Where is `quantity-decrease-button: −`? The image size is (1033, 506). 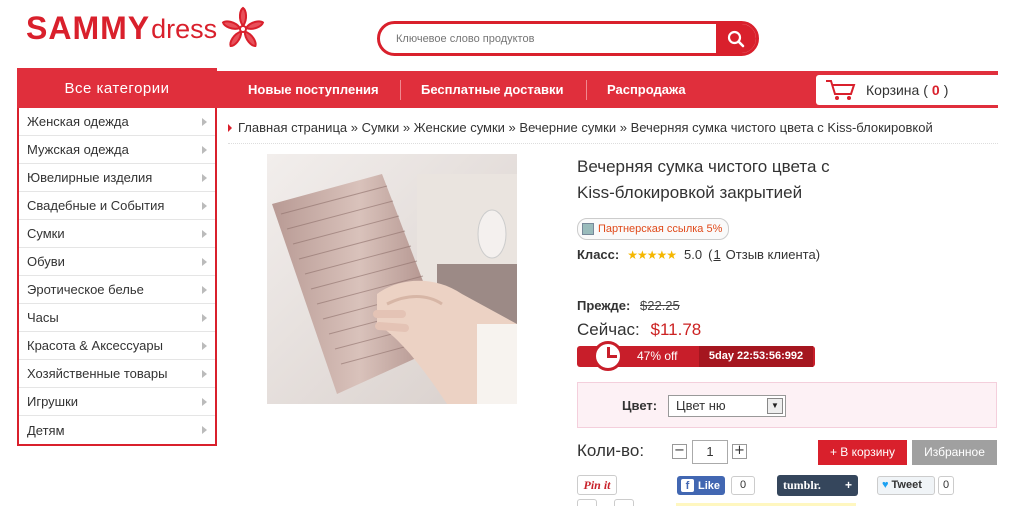
quantity-decrease-button: − is located at coordinates (679, 451).